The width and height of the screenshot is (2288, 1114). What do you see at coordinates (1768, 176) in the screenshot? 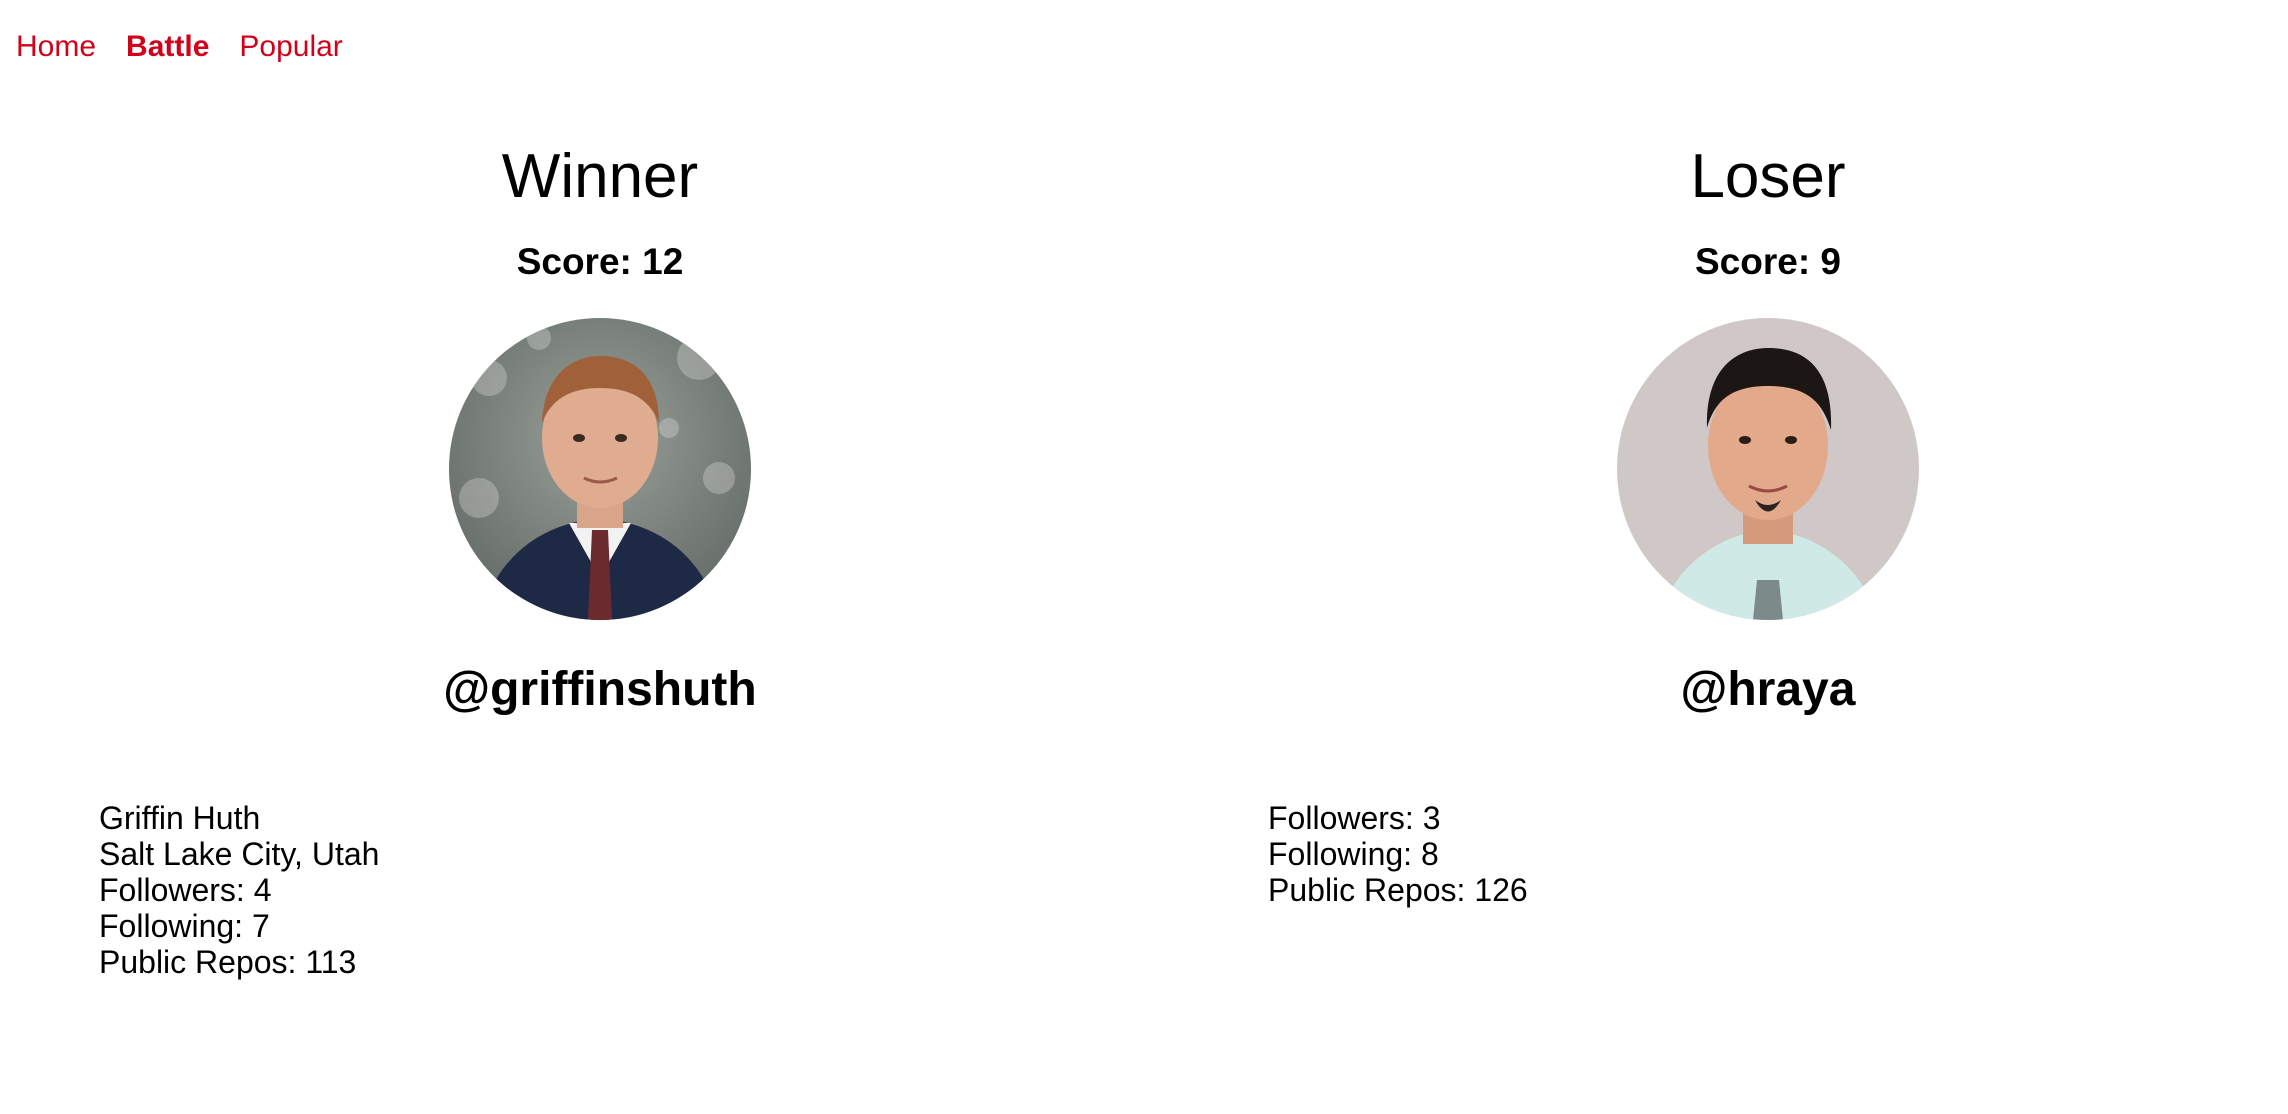
I see `loser-heading: Loser` at bounding box center [1768, 176].